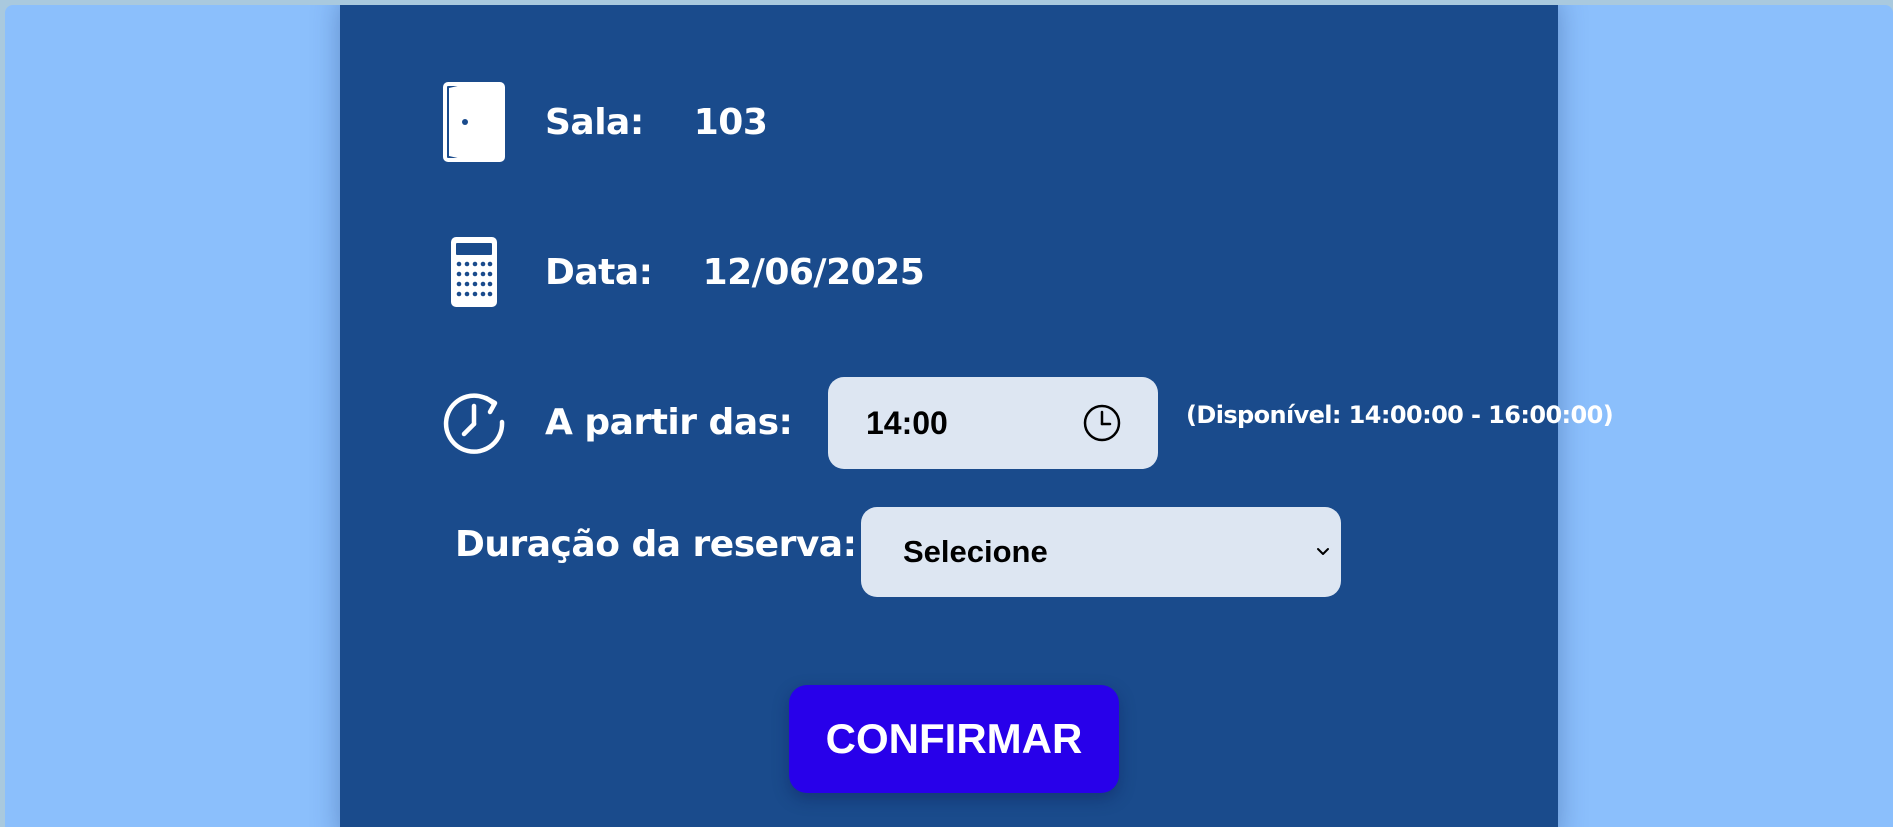  I want to click on date-value: 12/06/2025, so click(813, 272).